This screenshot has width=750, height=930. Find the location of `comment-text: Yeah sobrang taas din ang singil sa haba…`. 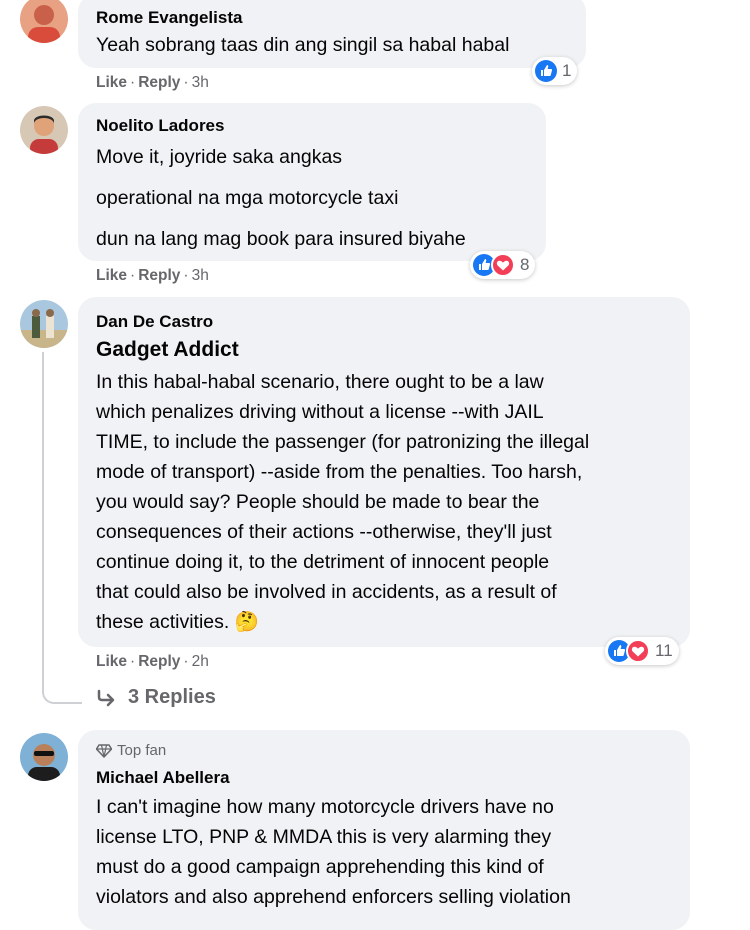

comment-text: Yeah sobrang taas din ang singil sa haba… is located at coordinates (303, 45).